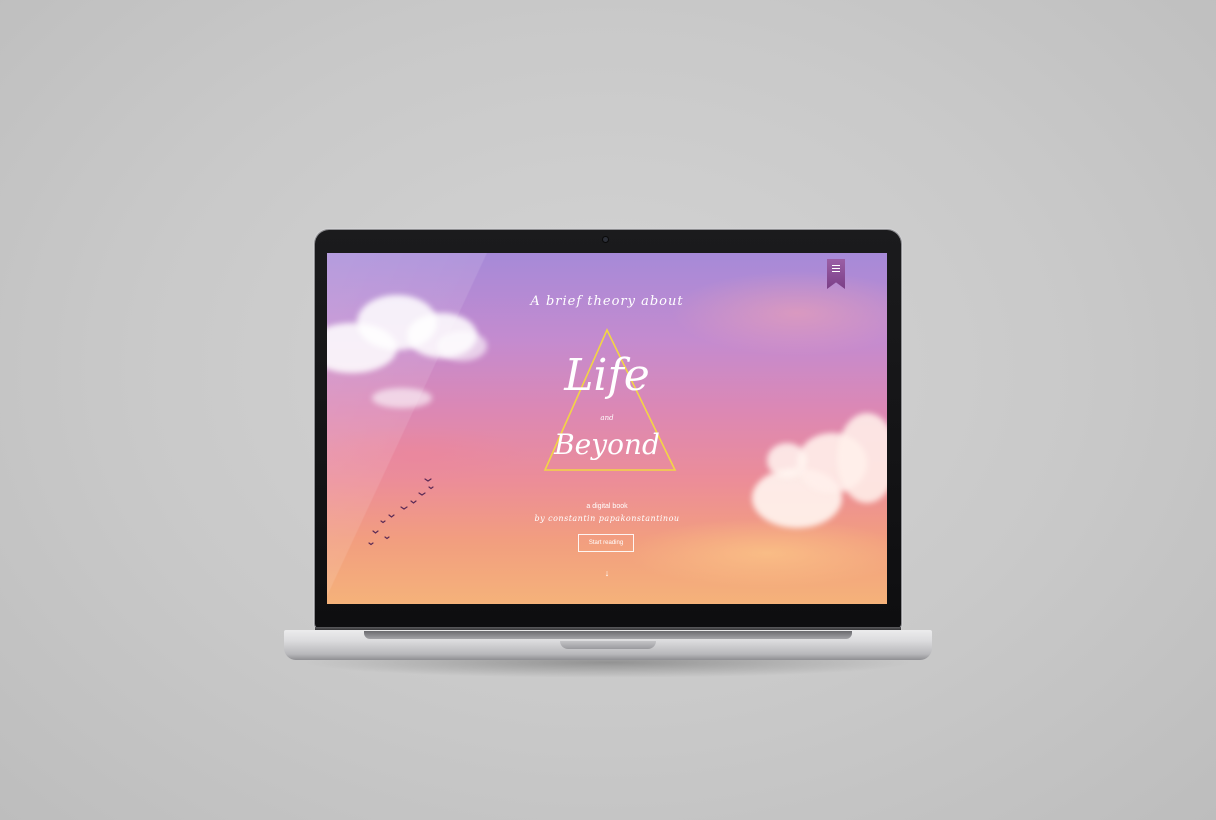 The image size is (1216, 820). Describe the element at coordinates (607, 444) in the screenshot. I see `hero-title-beyond: Beyond` at that location.